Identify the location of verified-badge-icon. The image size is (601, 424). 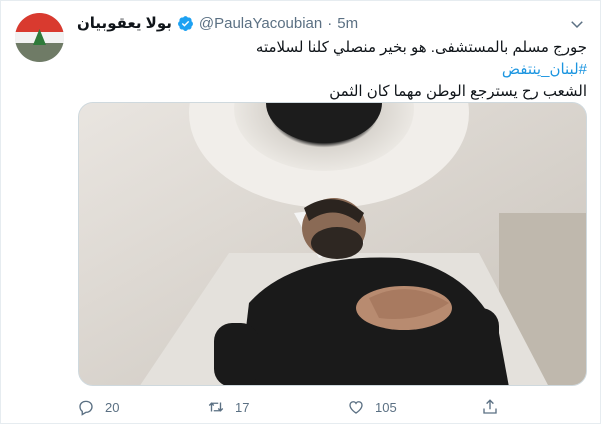
(185, 23).